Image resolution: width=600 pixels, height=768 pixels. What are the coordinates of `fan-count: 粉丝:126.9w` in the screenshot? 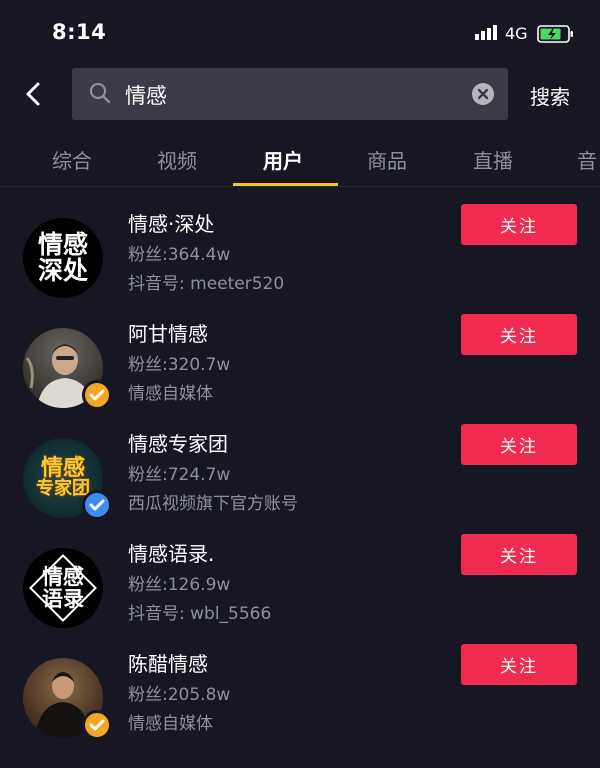 It's located at (179, 585).